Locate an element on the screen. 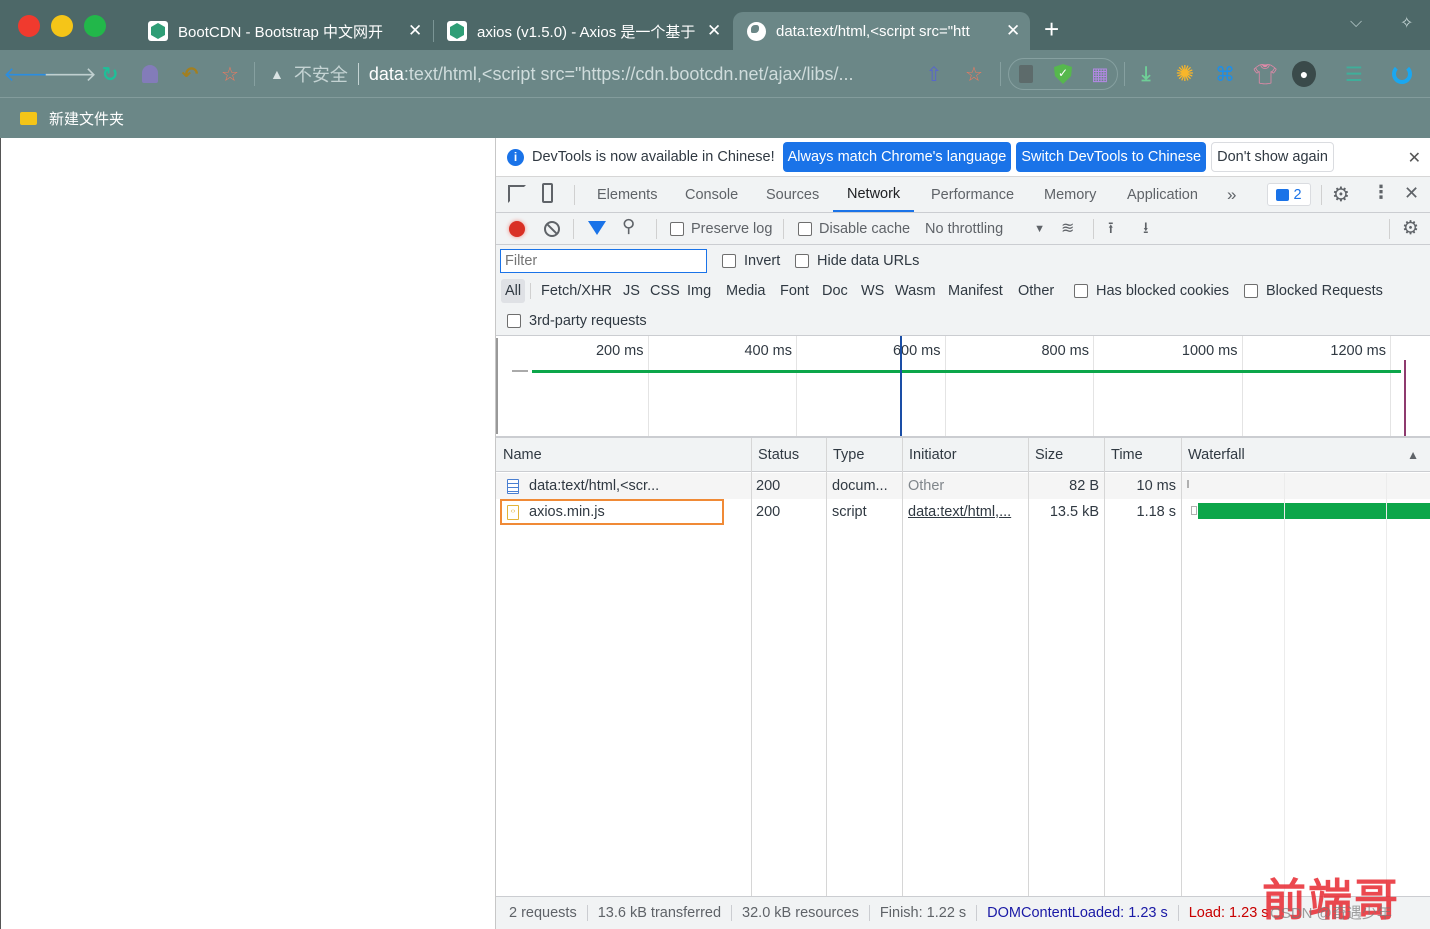 This screenshot has height=929, width=1430. filter-type-manifest: Manifest is located at coordinates (975, 291).